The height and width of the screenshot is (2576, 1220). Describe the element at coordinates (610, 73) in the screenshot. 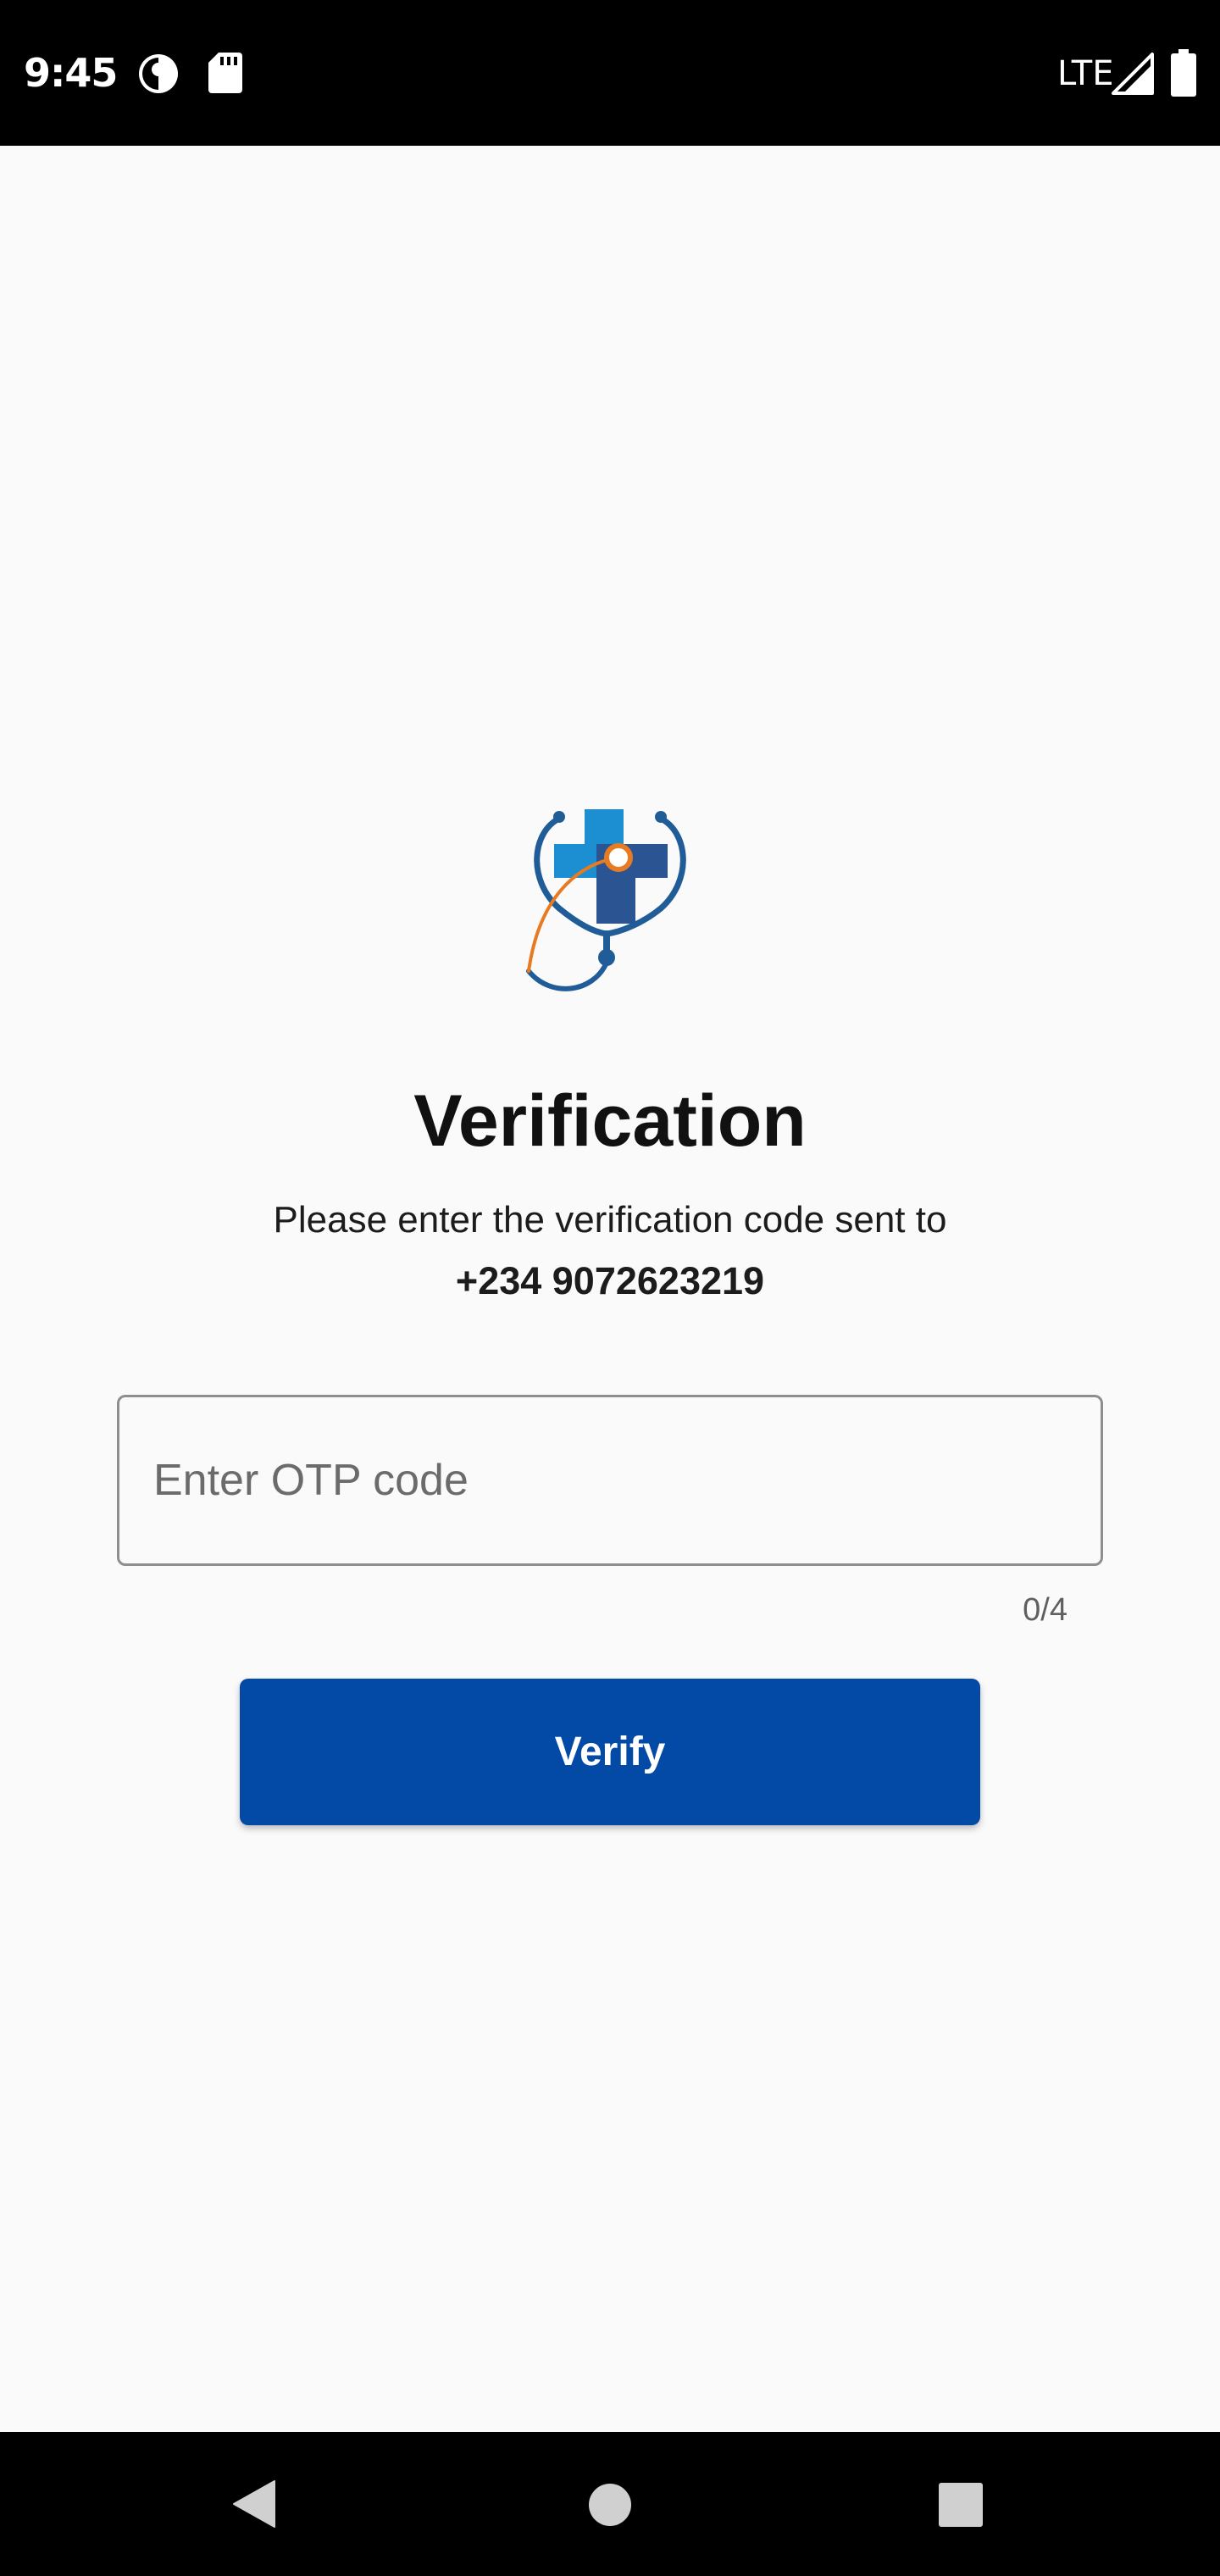

I see `status-bar: 9:45 LTE` at that location.